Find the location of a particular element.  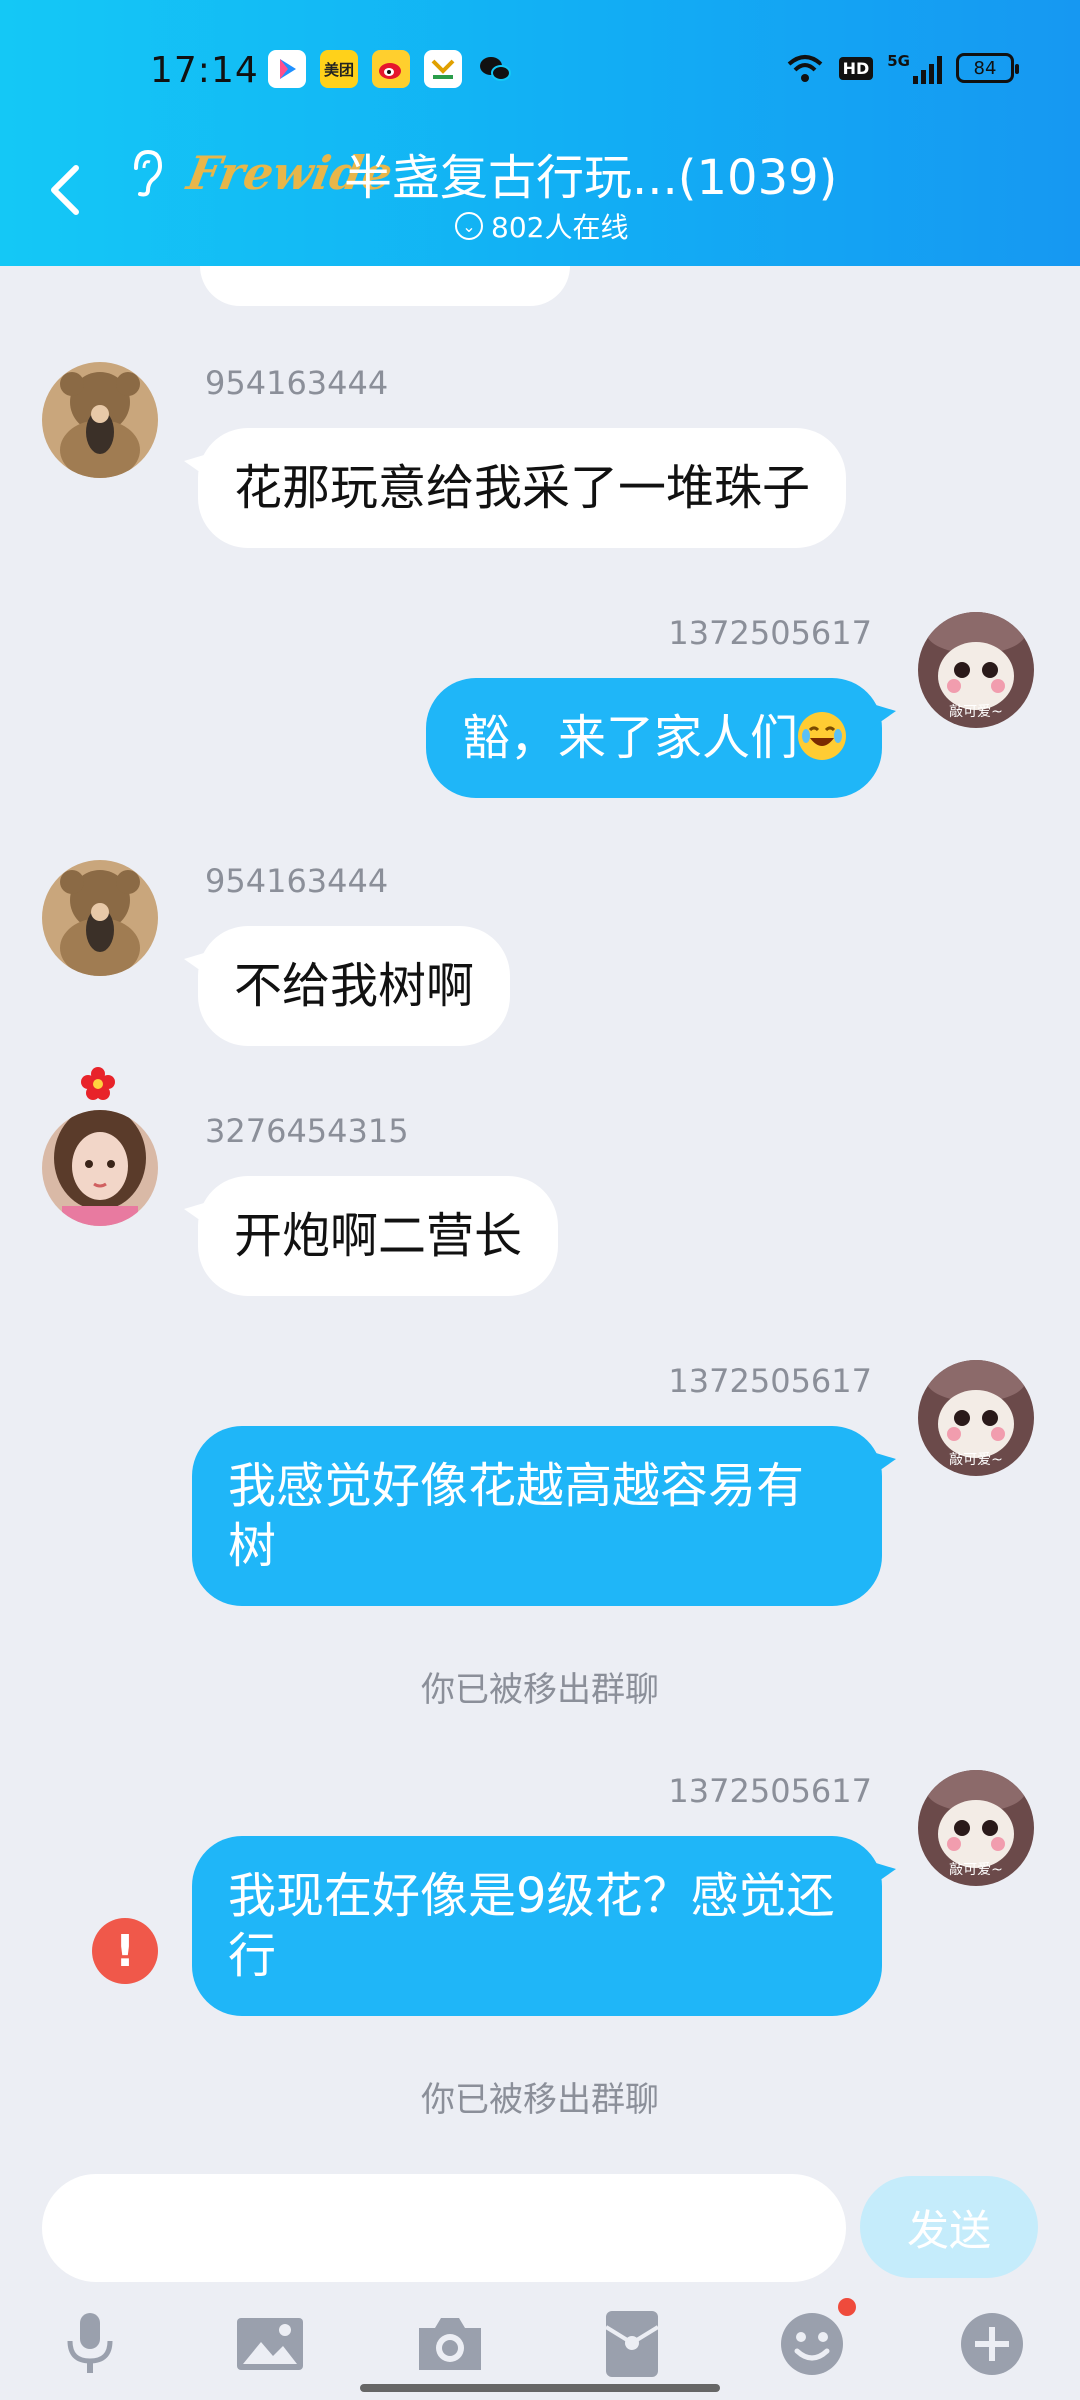

message-bubble: 我现在好像是9级花？感觉还行 is located at coordinates (537, 1926).